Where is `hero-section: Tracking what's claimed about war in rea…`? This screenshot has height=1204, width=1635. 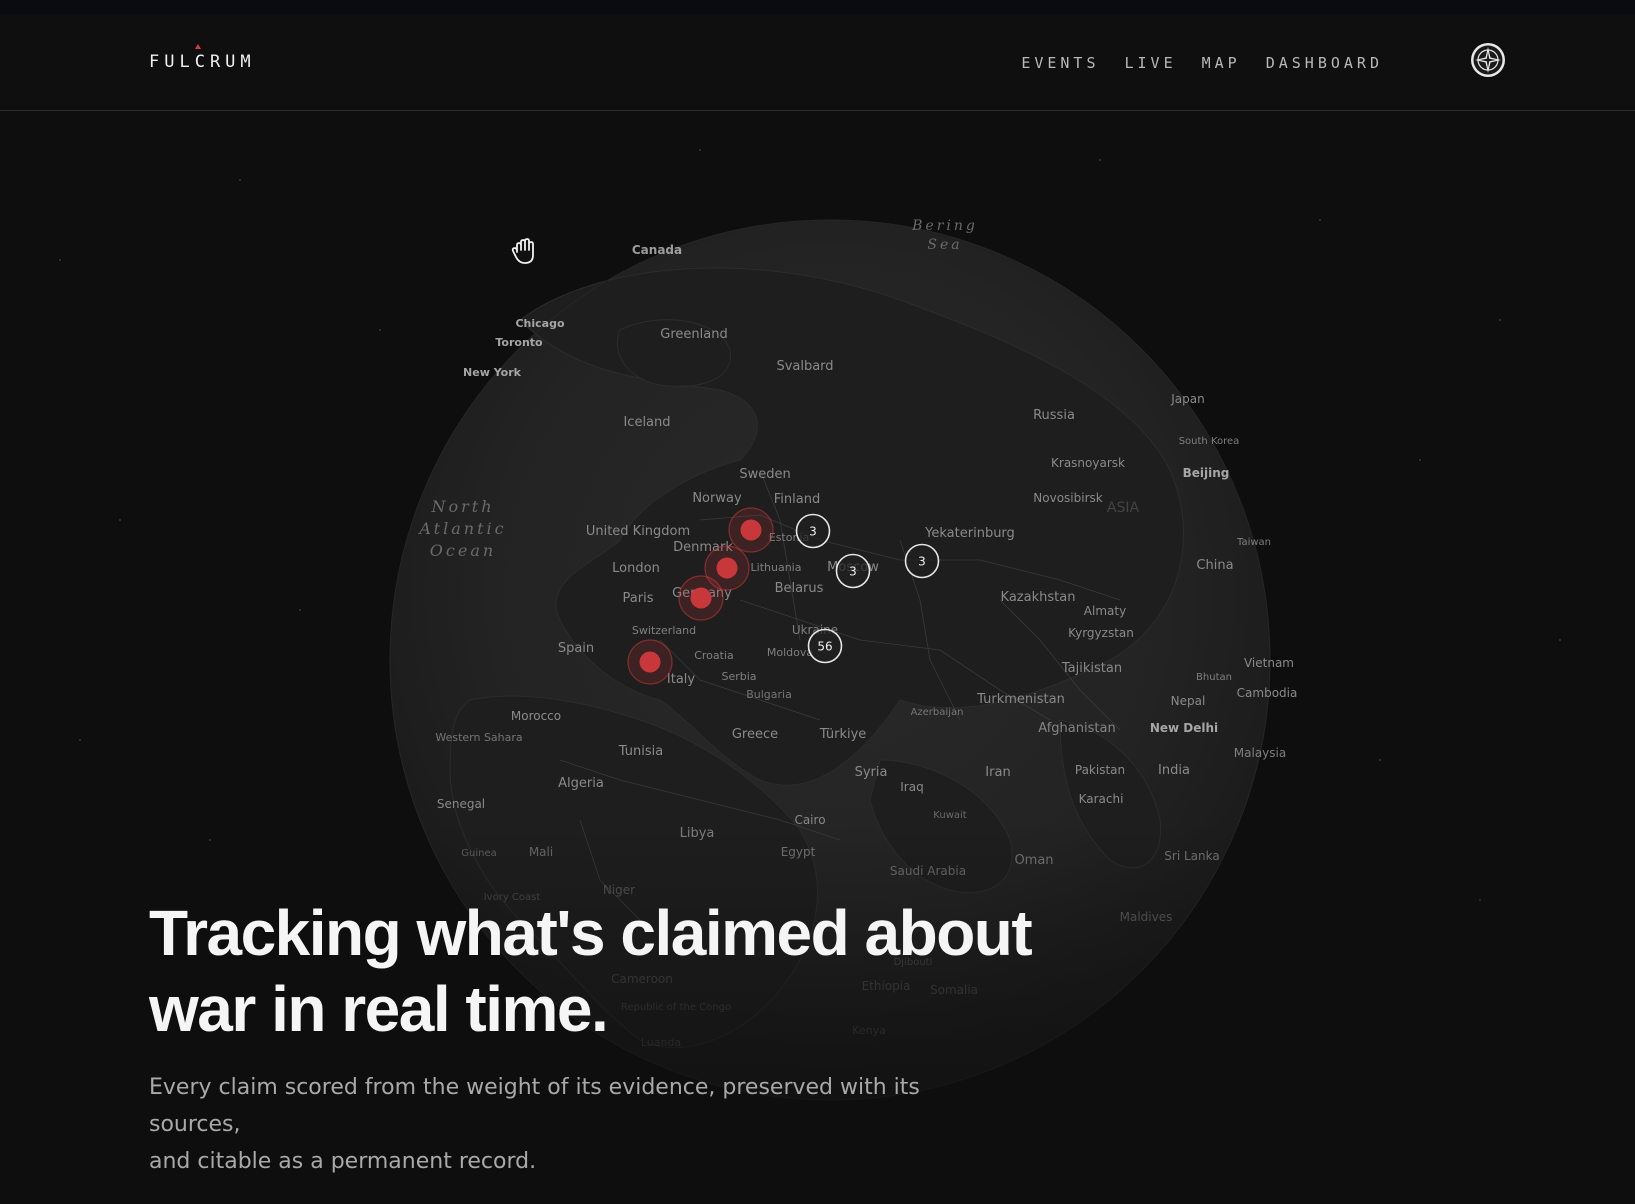
hero-section: Tracking what's claimed about war in rea… is located at coordinates (599, 1037).